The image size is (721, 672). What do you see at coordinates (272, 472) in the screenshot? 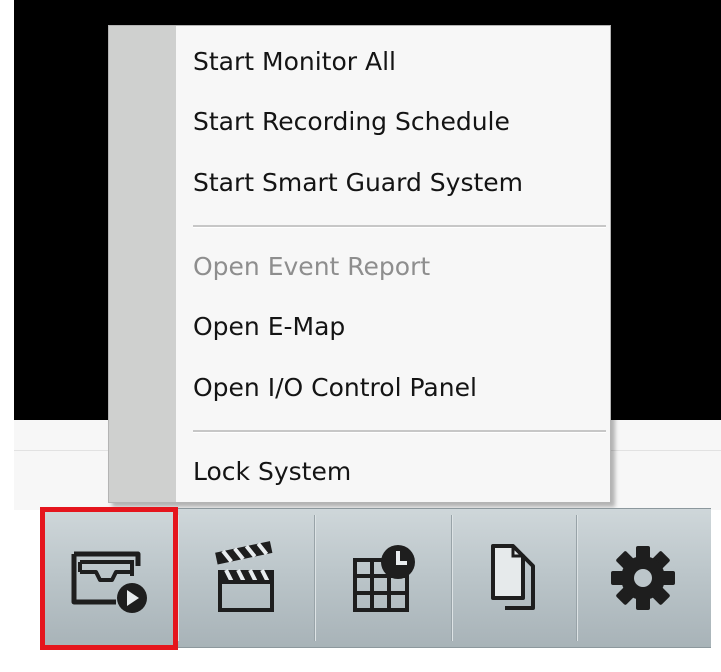
I see `menu-item-lock-system: Lock System` at bounding box center [272, 472].